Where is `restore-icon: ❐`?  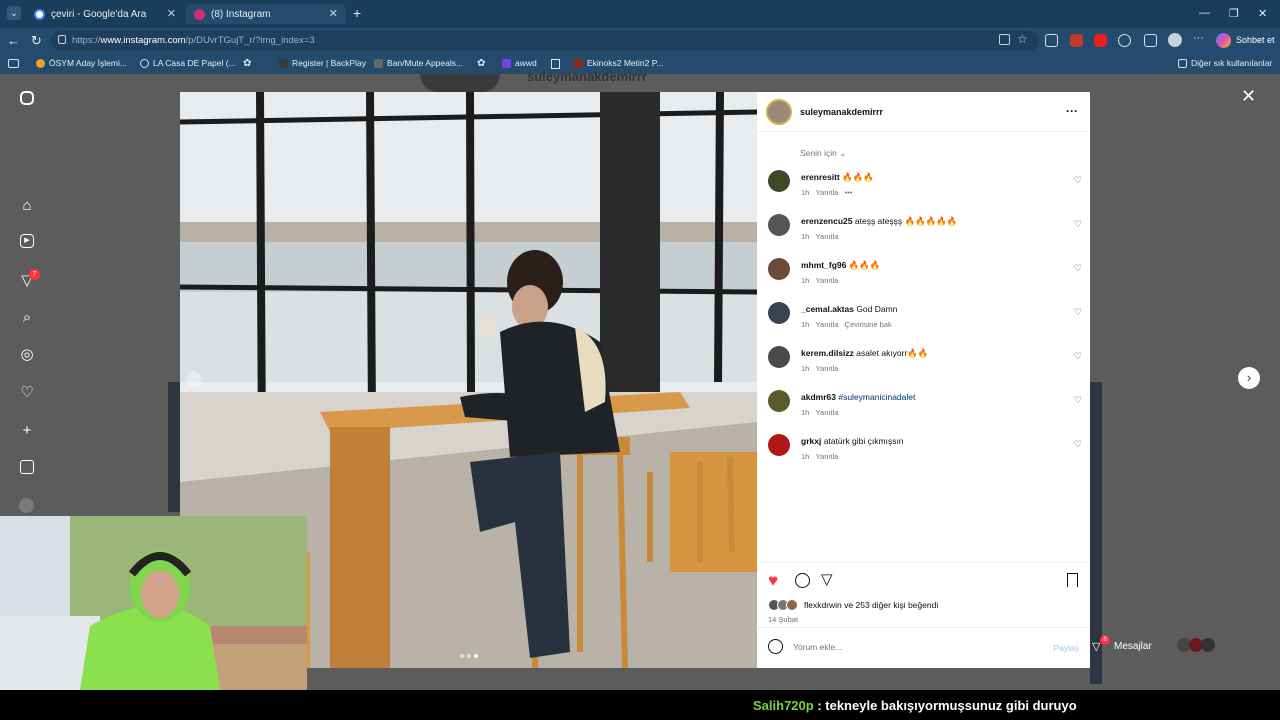 restore-icon: ❐ is located at coordinates (1234, 13).